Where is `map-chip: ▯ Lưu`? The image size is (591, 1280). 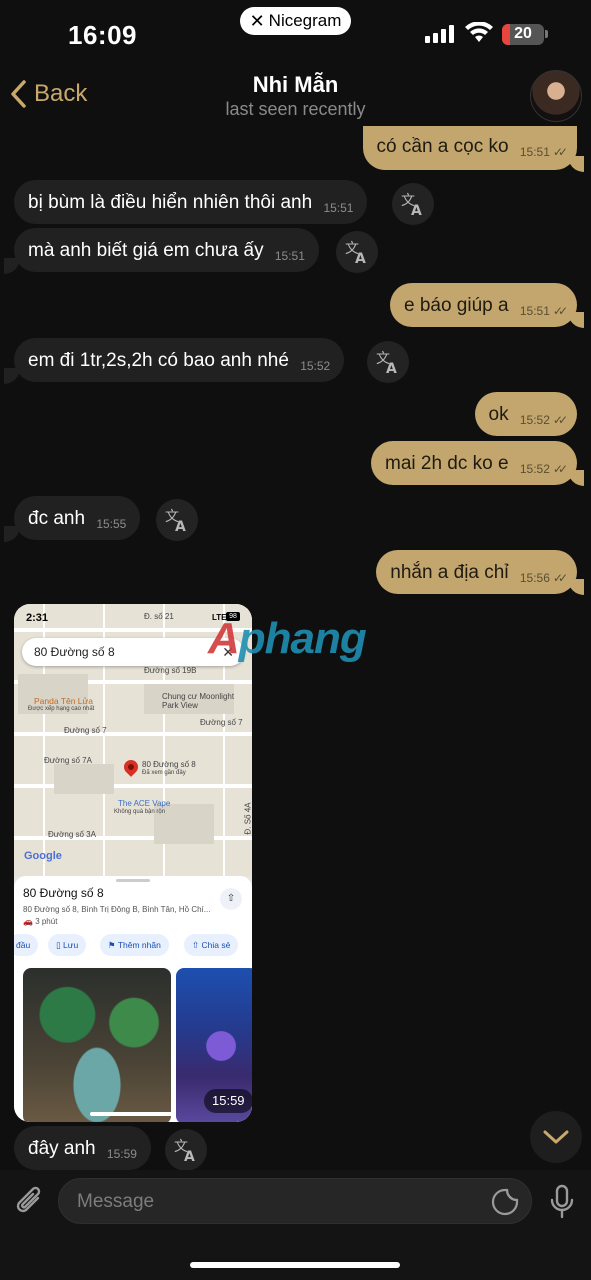
map-chip: ▯ Lưu is located at coordinates (67, 945).